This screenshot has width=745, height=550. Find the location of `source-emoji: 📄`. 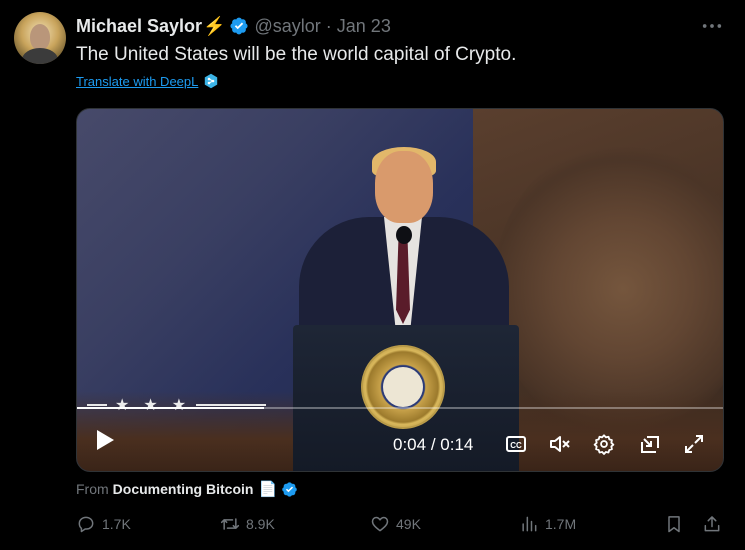

source-emoji: 📄 is located at coordinates (268, 489).